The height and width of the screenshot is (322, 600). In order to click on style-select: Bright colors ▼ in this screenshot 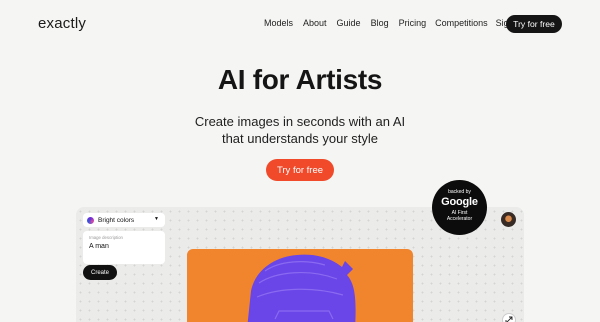, I will do `click(124, 220)`.